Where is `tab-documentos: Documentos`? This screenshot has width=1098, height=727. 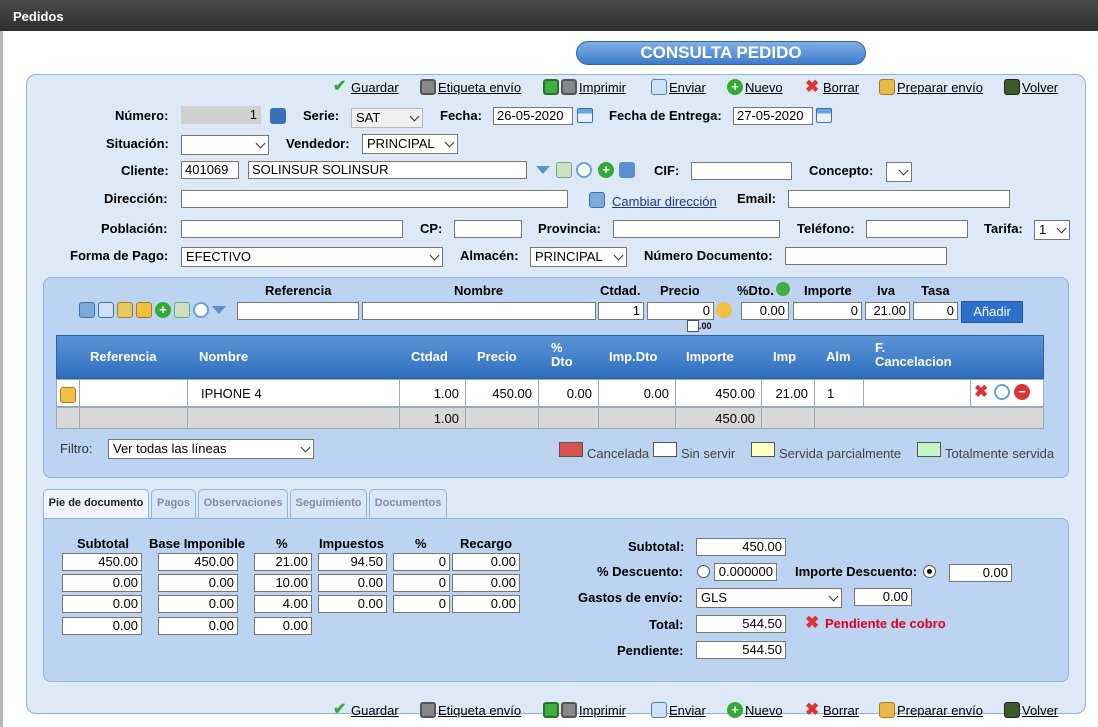 tab-documentos: Documentos is located at coordinates (408, 504).